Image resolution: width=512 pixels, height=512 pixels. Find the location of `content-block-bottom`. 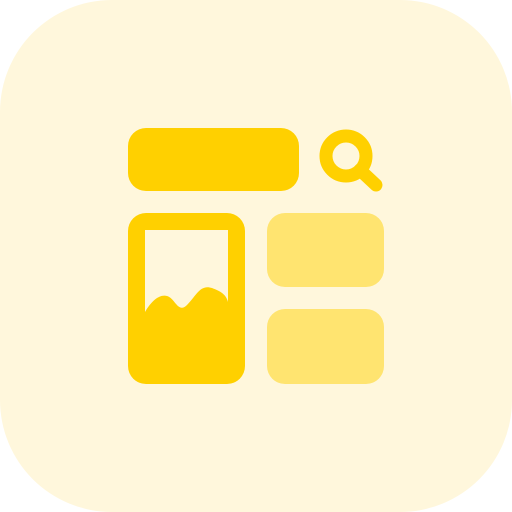

content-block-bottom is located at coordinates (325, 346).